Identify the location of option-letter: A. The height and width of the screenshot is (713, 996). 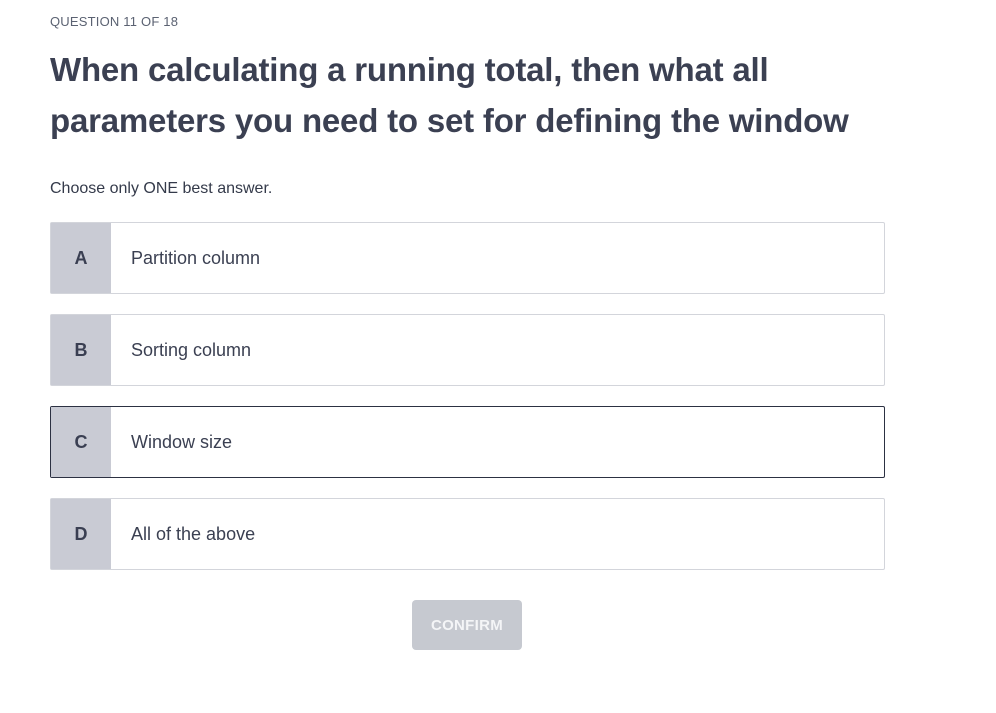
(81, 258).